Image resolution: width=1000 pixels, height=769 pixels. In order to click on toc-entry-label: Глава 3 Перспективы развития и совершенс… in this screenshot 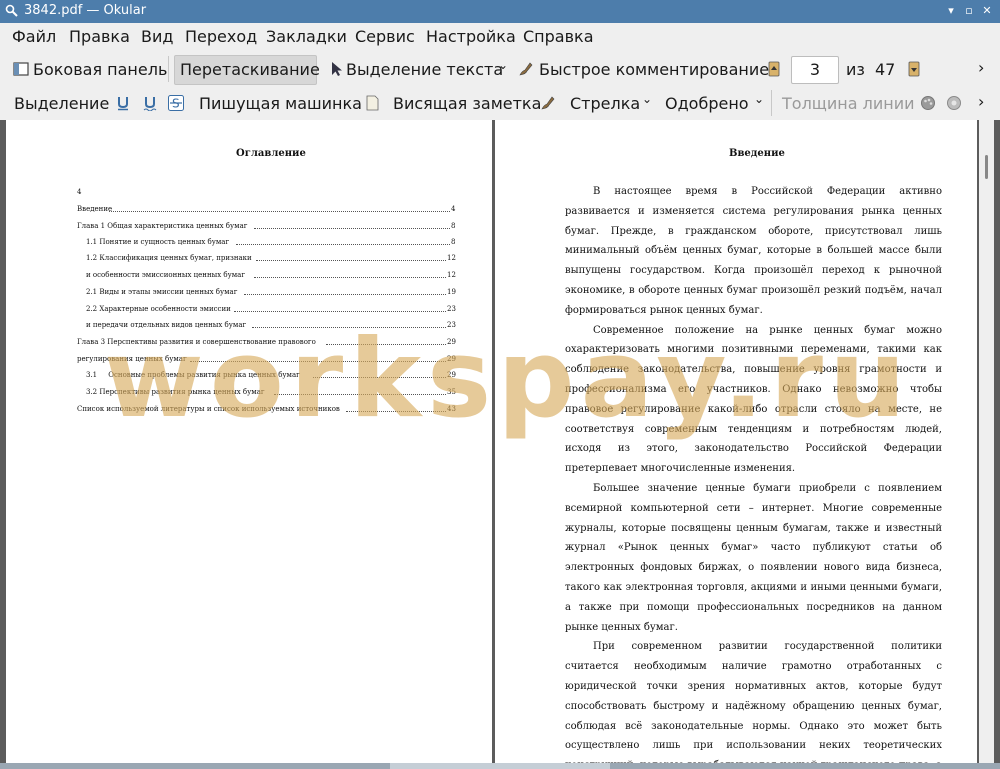, I will do `click(196, 342)`.